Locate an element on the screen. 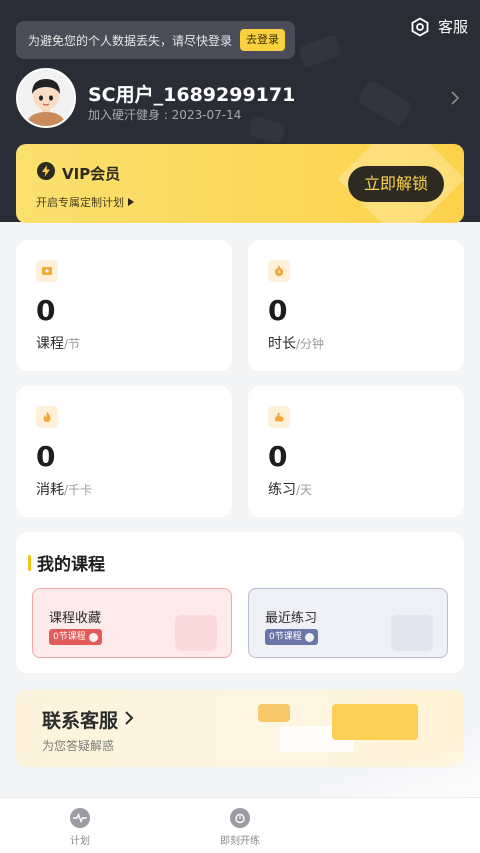 Image resolution: width=480 pixels, height=853 pixels. vip-subtitle-text: 开启专属定制计划 is located at coordinates (80, 202).